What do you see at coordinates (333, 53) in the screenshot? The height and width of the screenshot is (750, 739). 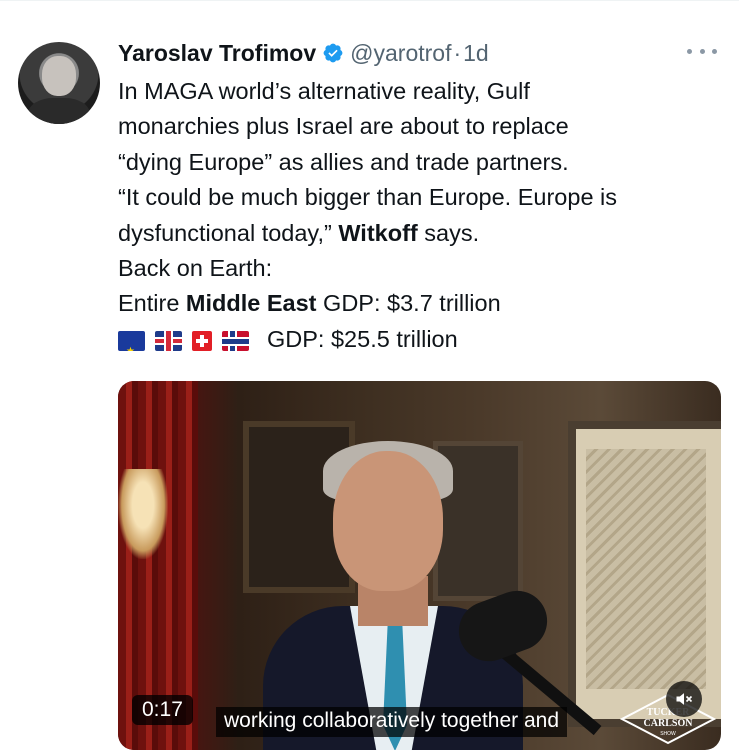 I see `verified-badge-icon` at bounding box center [333, 53].